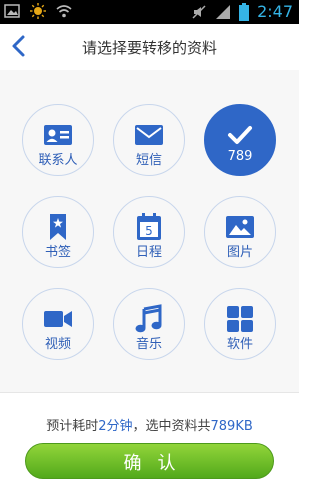 This screenshot has height=501, width=320. Describe the element at coordinates (115, 426) in the screenshot. I see `estimated-time: 2分钟` at that location.